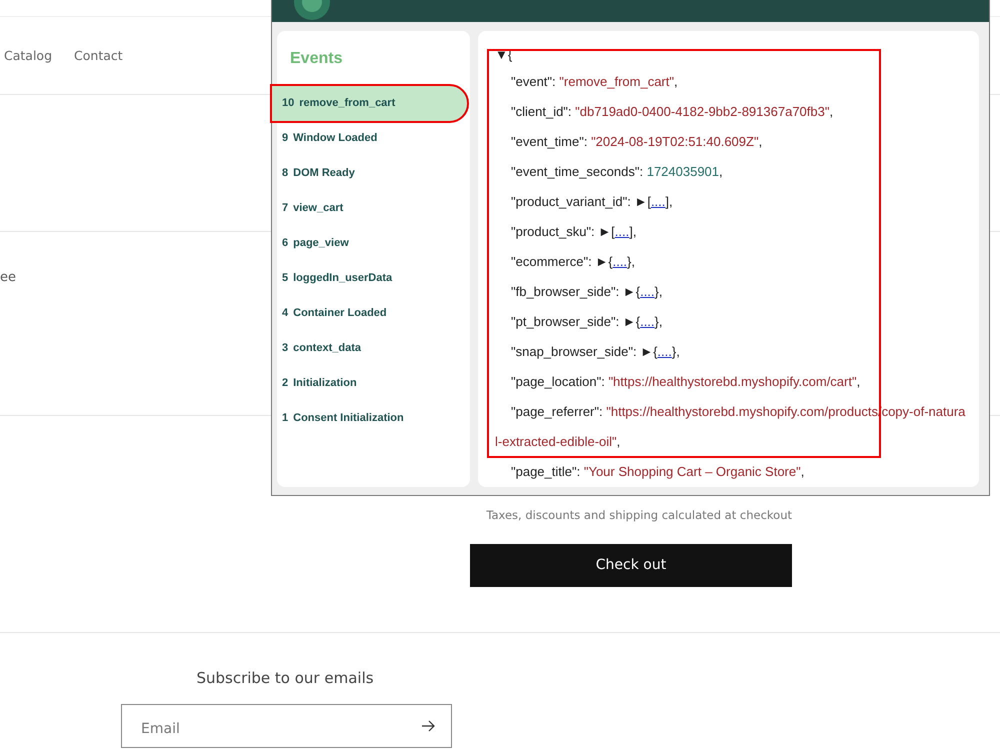 This screenshot has height=751, width=1000. What do you see at coordinates (369, 173) in the screenshot?
I see `event-item: 8 DOM Ready` at bounding box center [369, 173].